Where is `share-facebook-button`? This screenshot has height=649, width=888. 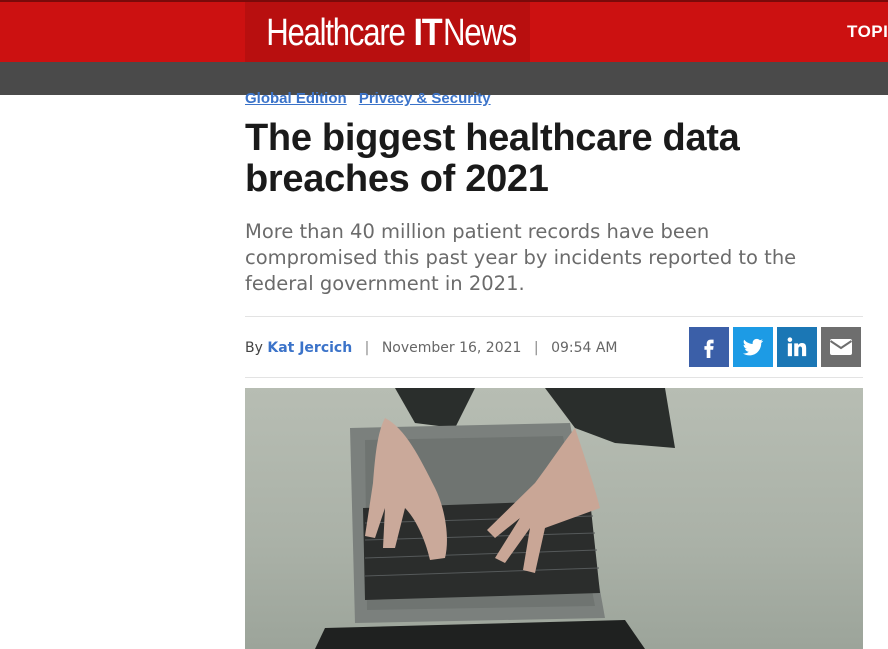 share-facebook-button is located at coordinates (709, 347).